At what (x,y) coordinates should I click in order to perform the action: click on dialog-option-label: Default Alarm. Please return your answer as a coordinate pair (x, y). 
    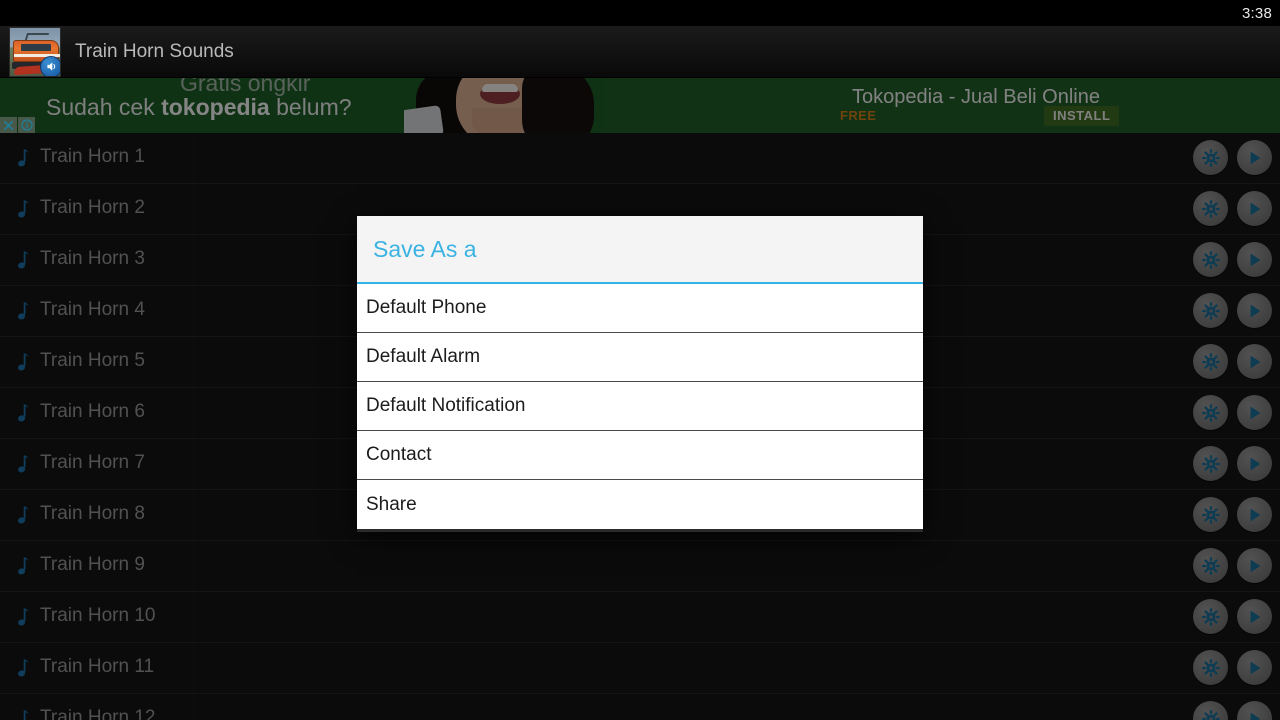
    Looking at the image, I should click on (423, 356).